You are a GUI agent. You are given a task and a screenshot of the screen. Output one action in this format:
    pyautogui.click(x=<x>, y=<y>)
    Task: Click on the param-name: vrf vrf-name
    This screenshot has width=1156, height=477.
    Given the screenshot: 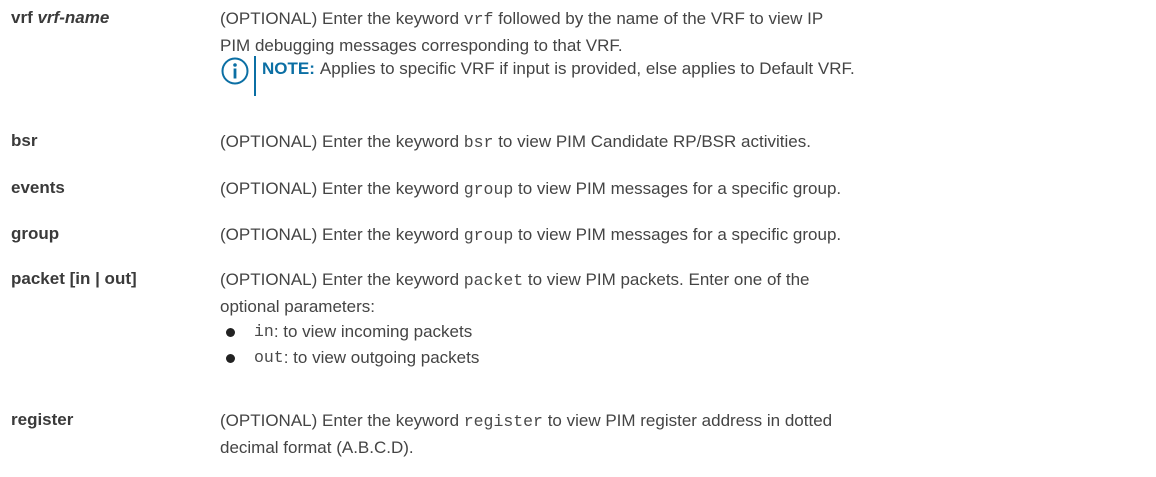 What is the action you would take?
    pyautogui.click(x=60, y=18)
    